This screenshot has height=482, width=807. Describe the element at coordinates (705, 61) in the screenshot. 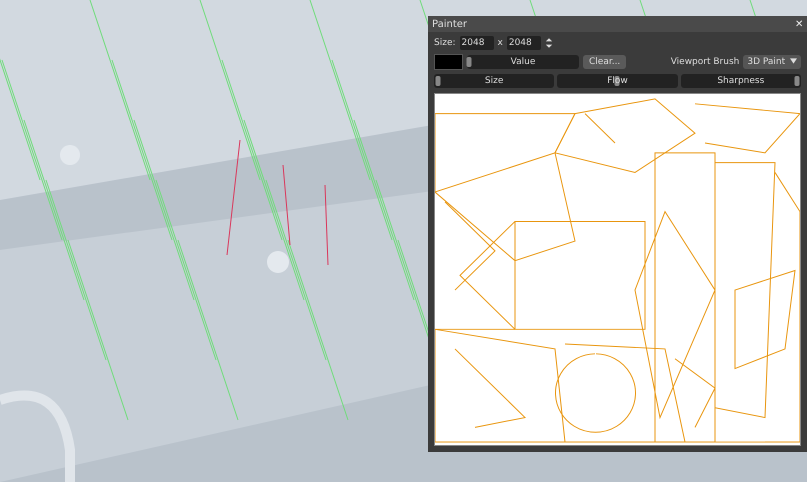

I see `viewport-brush-label: Viewport Brush` at that location.